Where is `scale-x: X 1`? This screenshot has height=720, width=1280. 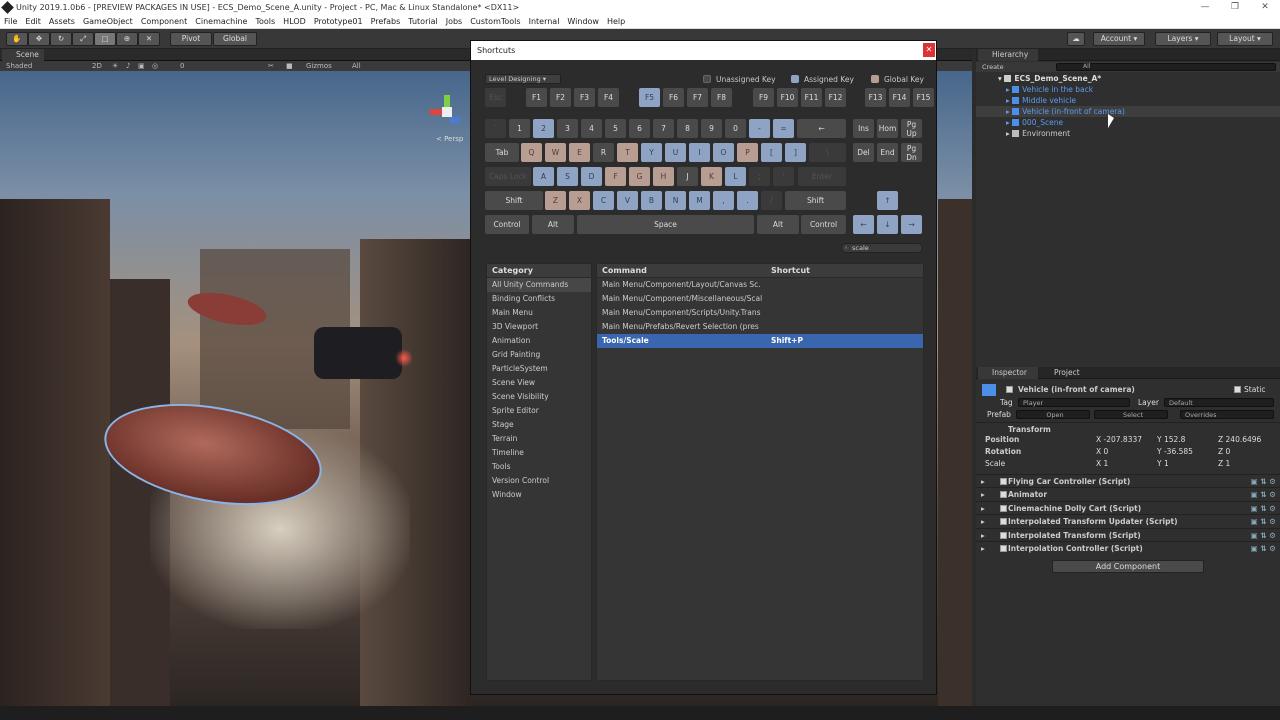
scale-x: X 1 is located at coordinates (1102, 463).